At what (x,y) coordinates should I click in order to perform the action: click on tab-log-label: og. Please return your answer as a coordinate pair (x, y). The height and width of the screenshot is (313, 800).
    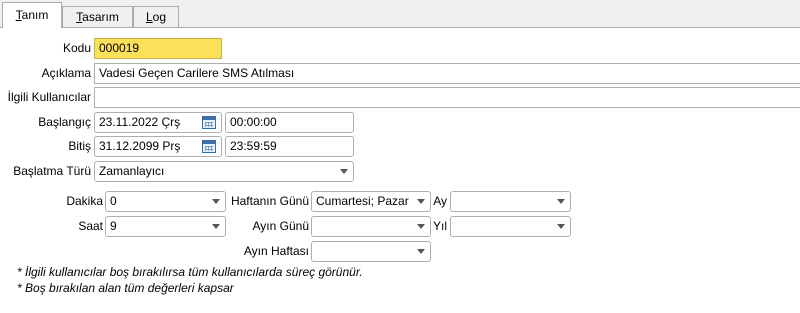
    Looking at the image, I should click on (159, 17).